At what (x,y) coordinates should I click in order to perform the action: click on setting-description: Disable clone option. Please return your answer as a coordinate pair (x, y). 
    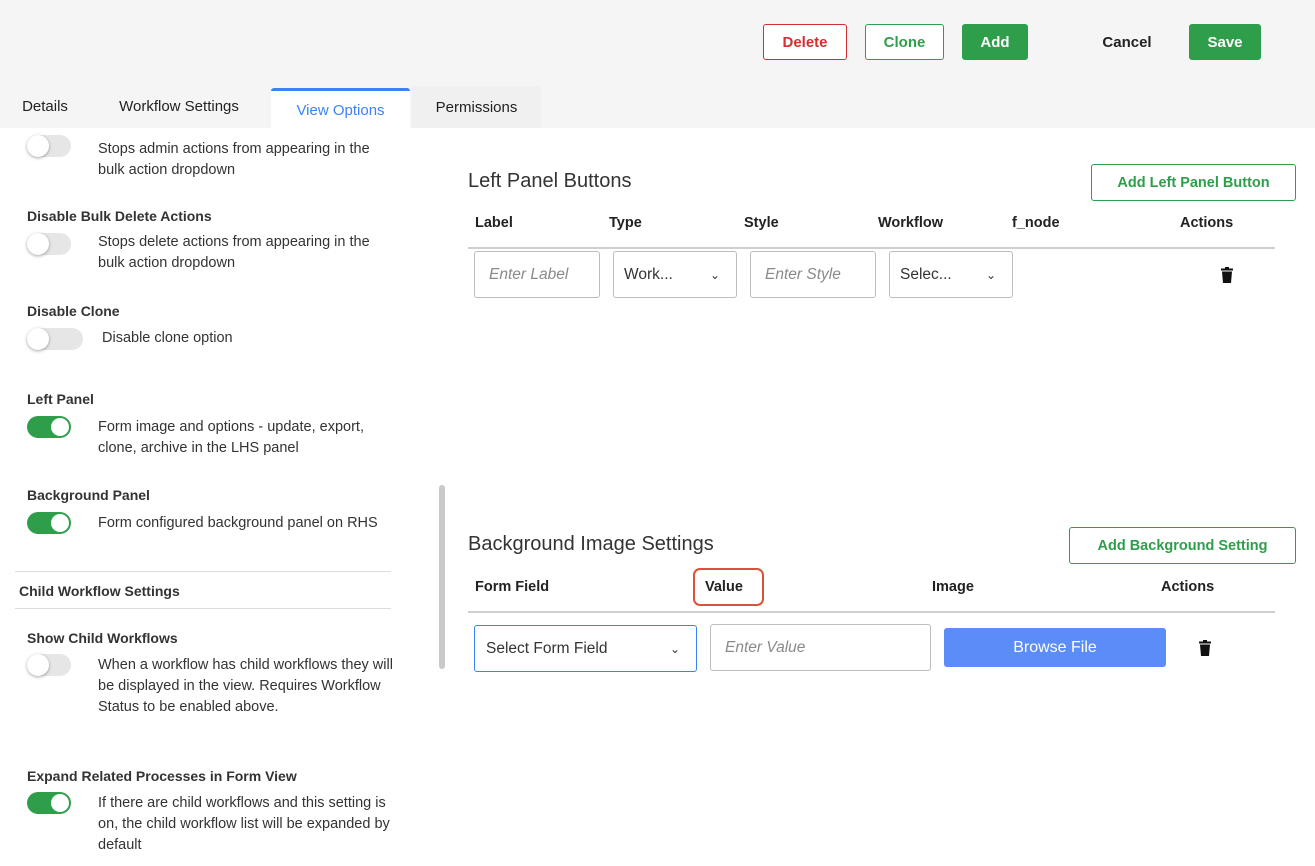
    Looking at the image, I should click on (167, 338).